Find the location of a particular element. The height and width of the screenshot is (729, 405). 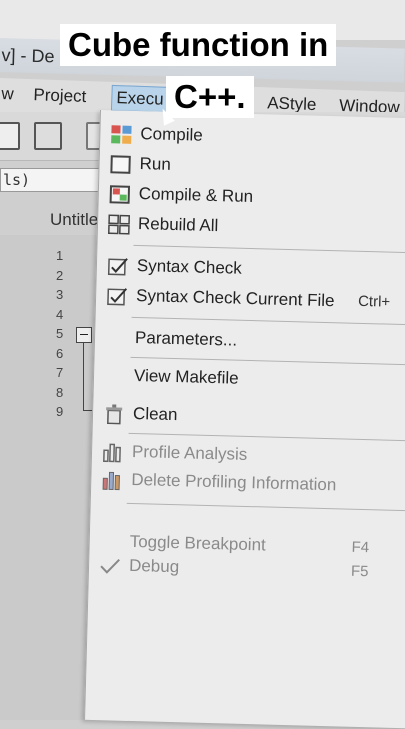

video-caption: Cube function in C++. is located at coordinates (216, 71).